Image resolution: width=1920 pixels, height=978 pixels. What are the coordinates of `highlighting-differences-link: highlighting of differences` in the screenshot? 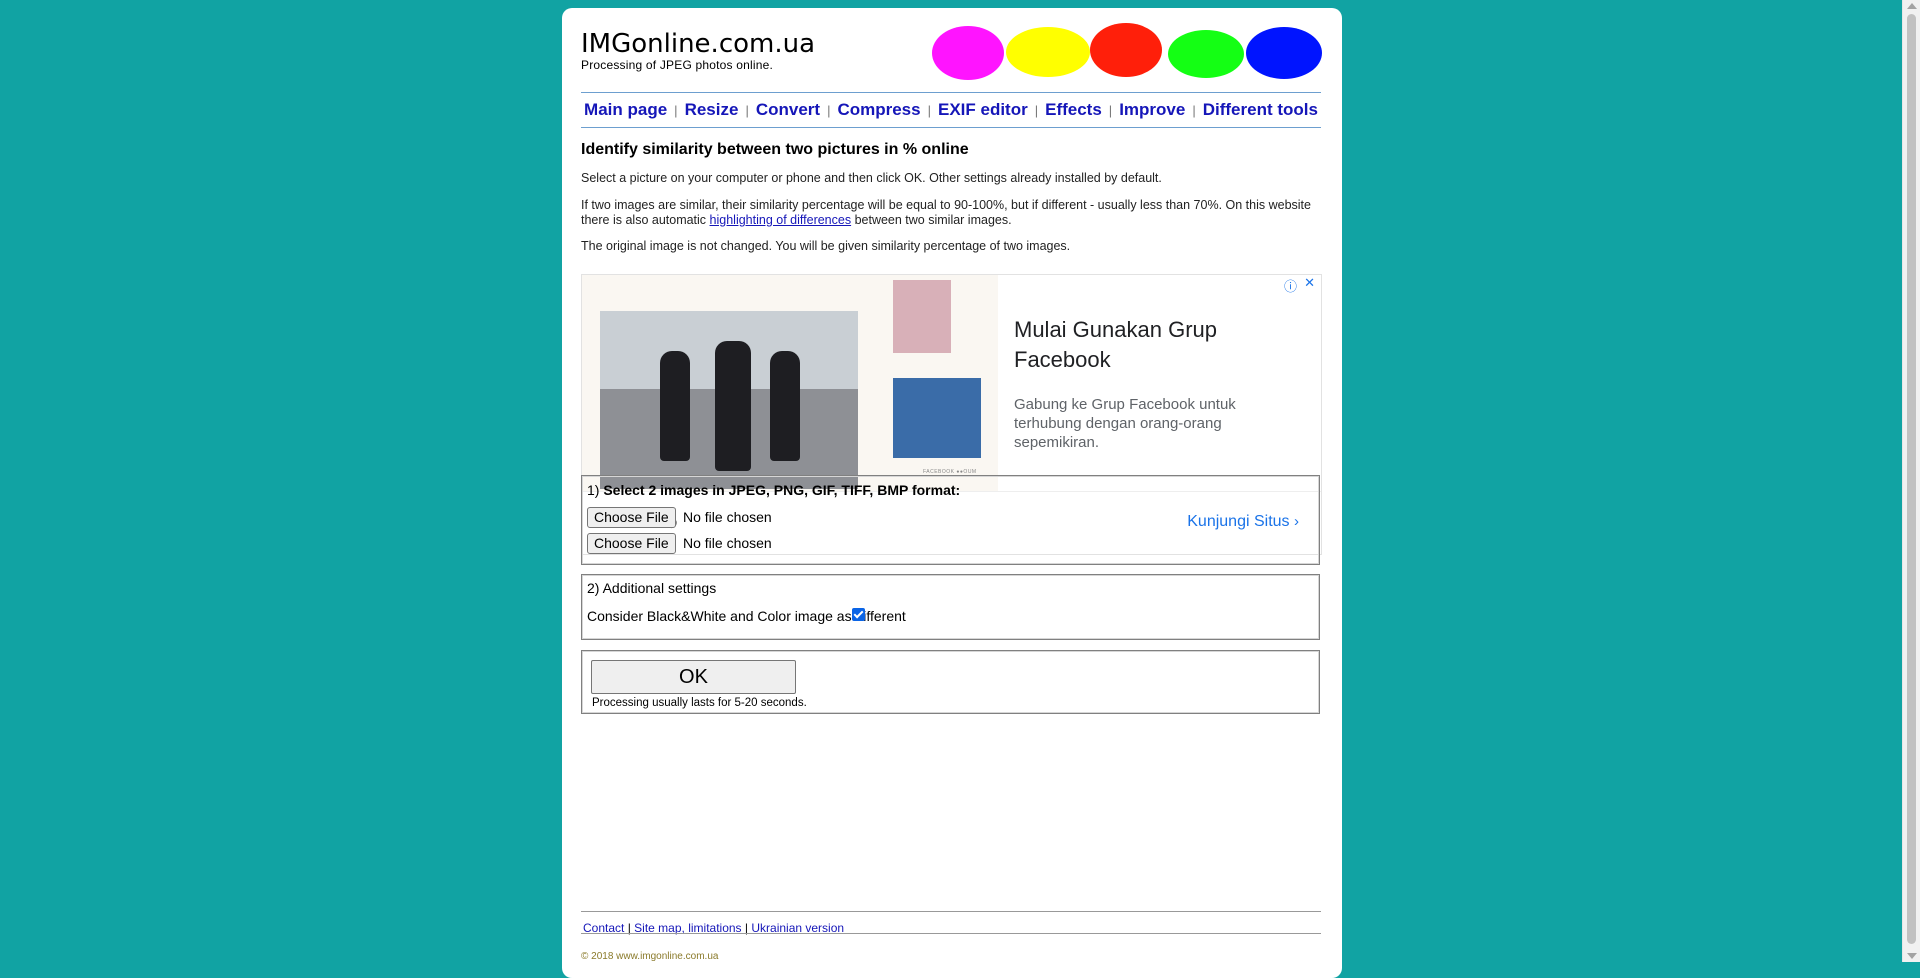 It's located at (781, 220).